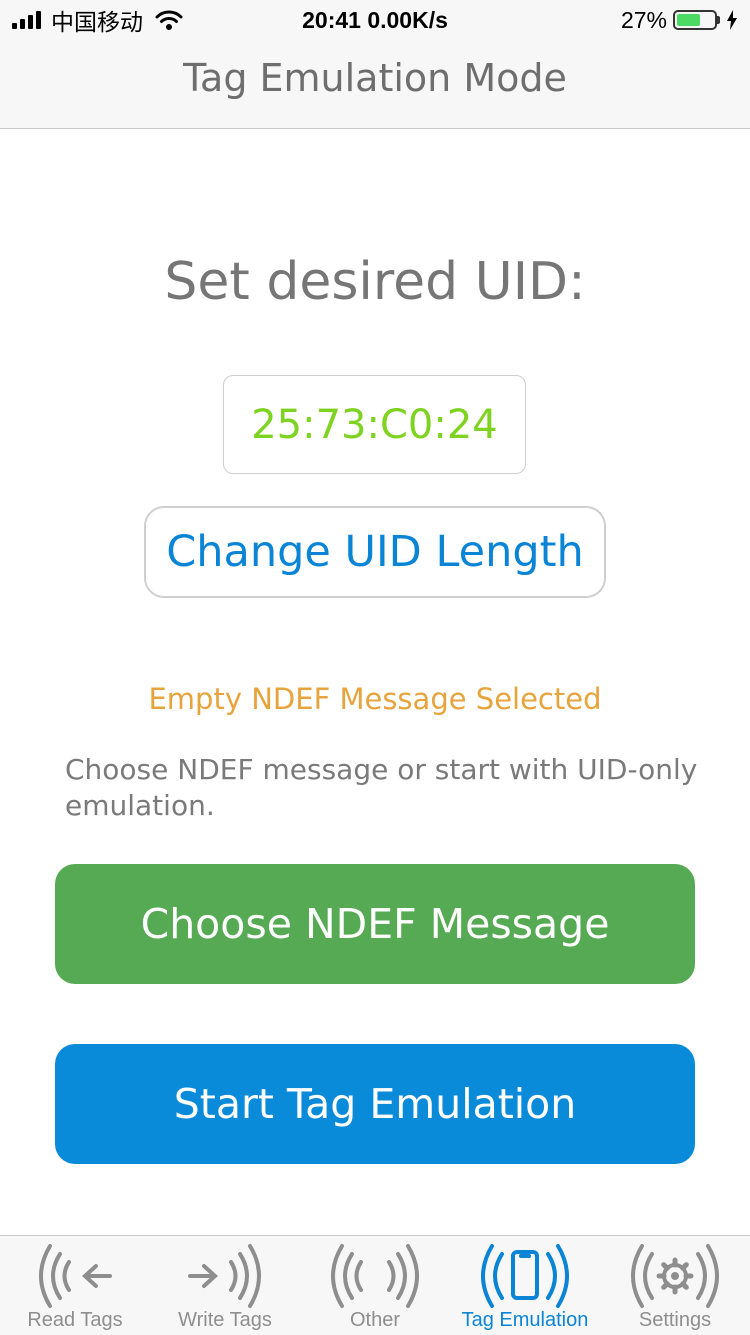 This screenshot has height=1335, width=750. What do you see at coordinates (375, 78) in the screenshot?
I see `page-title: Tag Emulation Mode` at bounding box center [375, 78].